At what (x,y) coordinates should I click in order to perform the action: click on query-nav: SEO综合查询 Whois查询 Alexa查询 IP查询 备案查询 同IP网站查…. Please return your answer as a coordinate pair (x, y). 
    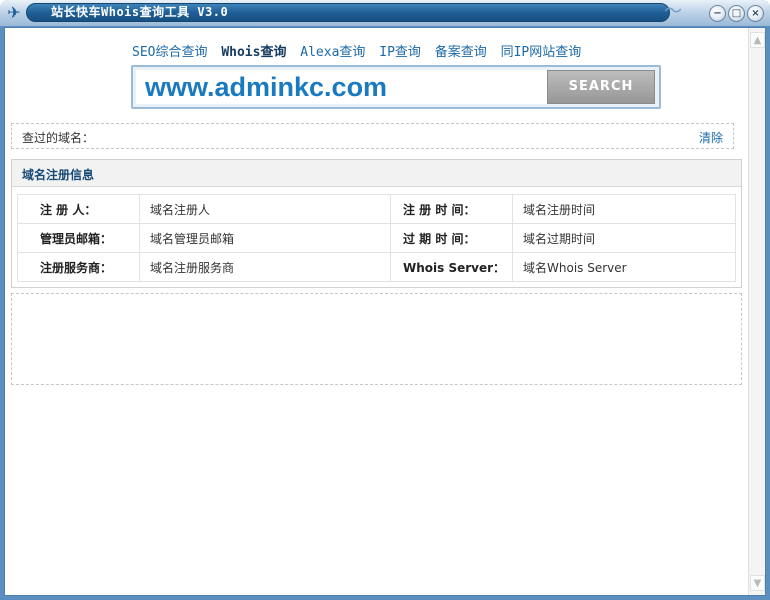
    Looking at the image, I should click on (359, 50).